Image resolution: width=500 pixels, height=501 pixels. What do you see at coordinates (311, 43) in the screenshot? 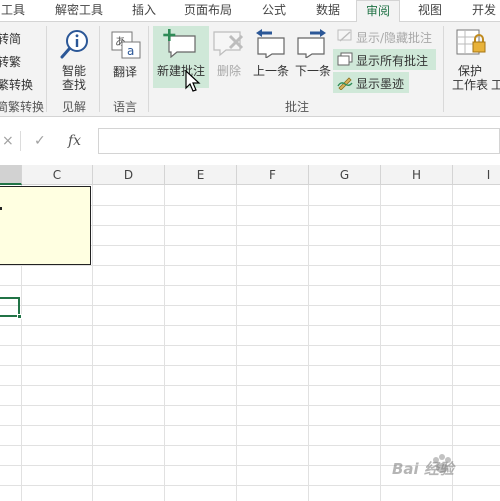
I see `next-comment-icon` at bounding box center [311, 43].